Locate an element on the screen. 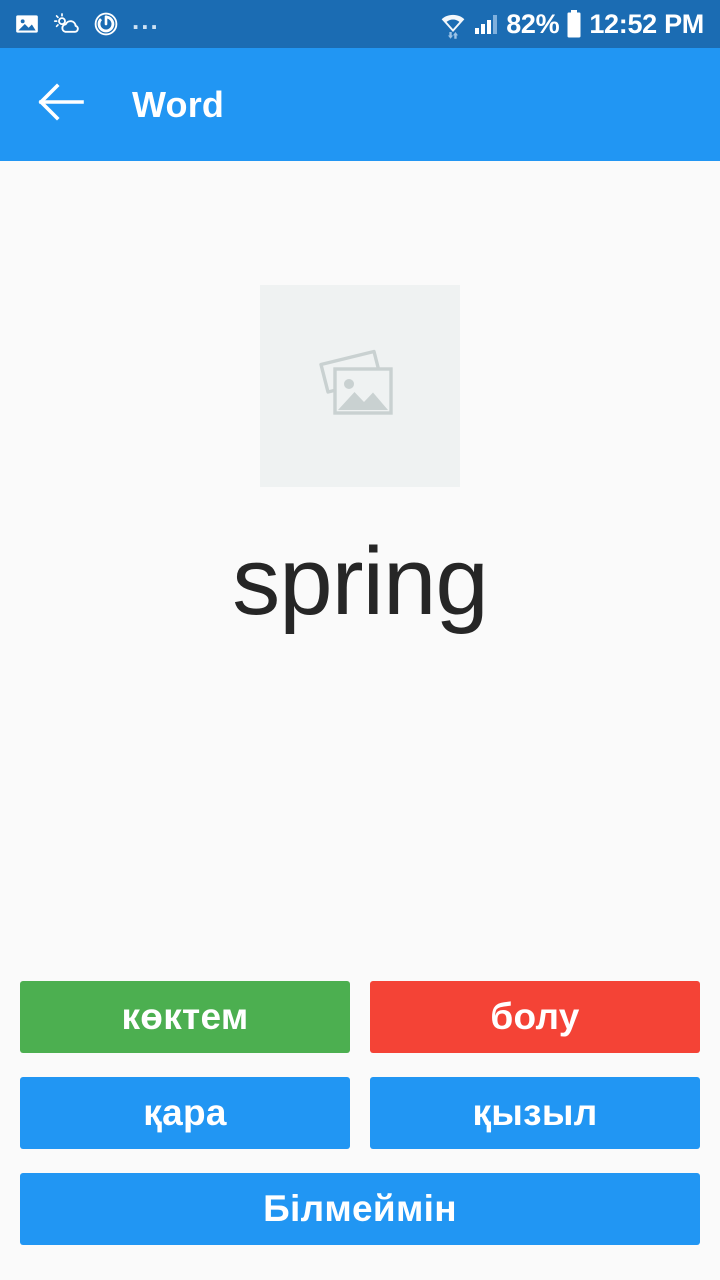 The height and width of the screenshot is (1280, 720). status-bar-right-indicators: 82% 12:52 PM is located at coordinates (572, 24).